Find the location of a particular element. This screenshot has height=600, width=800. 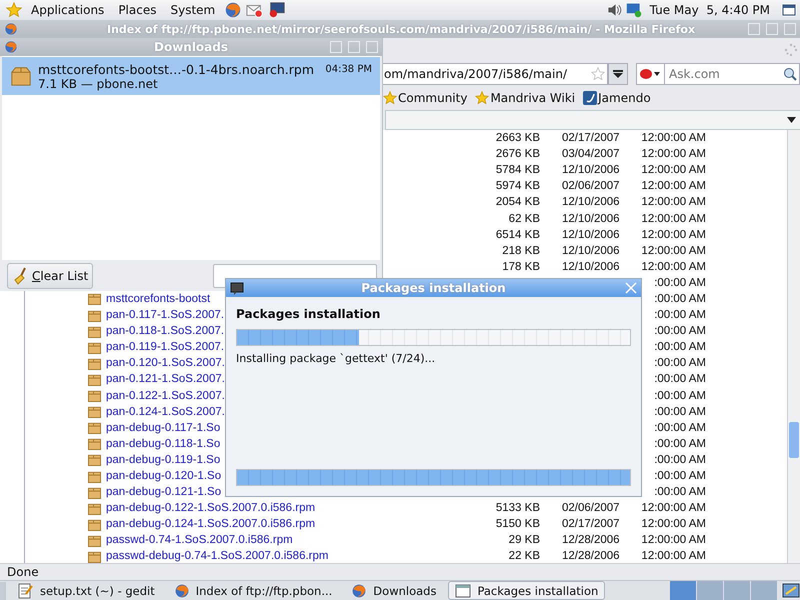

desktop-icon is located at coordinates (791, 591).